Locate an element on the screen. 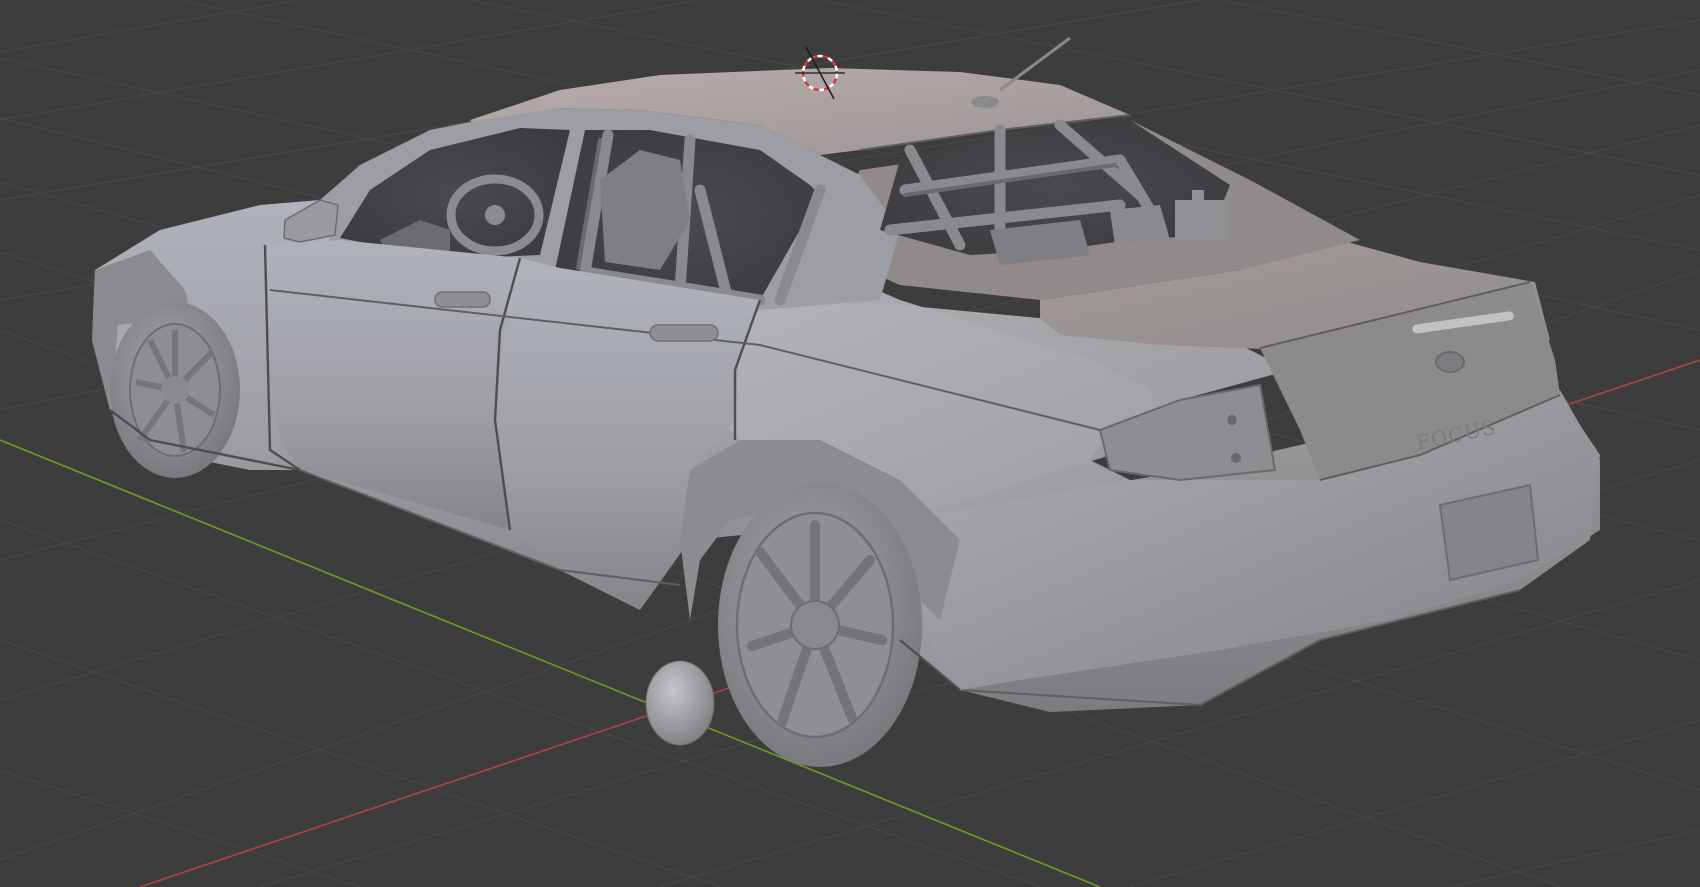  rear-door-handle is located at coordinates (684, 333).